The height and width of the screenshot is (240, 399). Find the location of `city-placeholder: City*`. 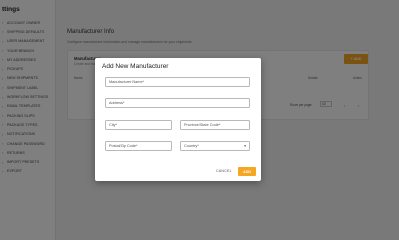

city-placeholder: City* is located at coordinates (113, 125).